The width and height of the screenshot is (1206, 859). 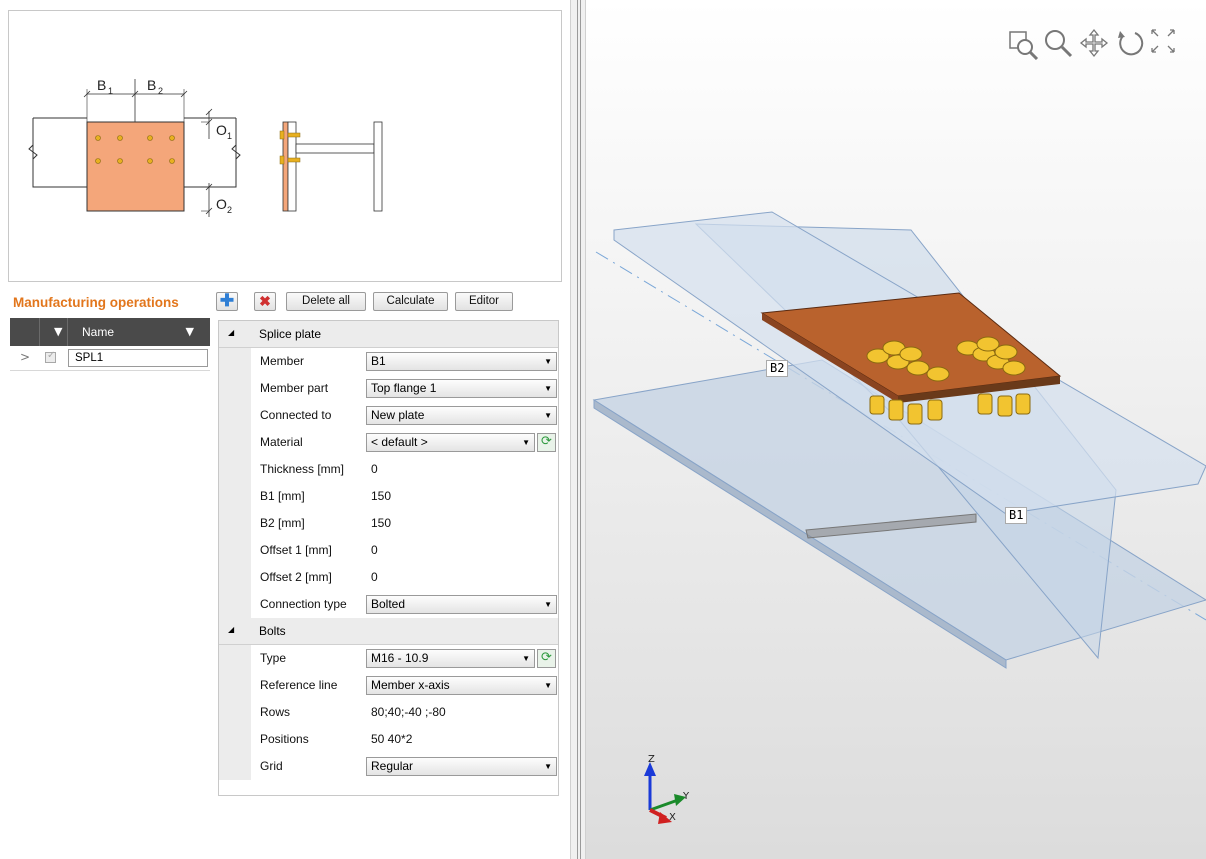 I want to click on prop-thickness: Thickness [mm] 0, so click(x=388, y=469).